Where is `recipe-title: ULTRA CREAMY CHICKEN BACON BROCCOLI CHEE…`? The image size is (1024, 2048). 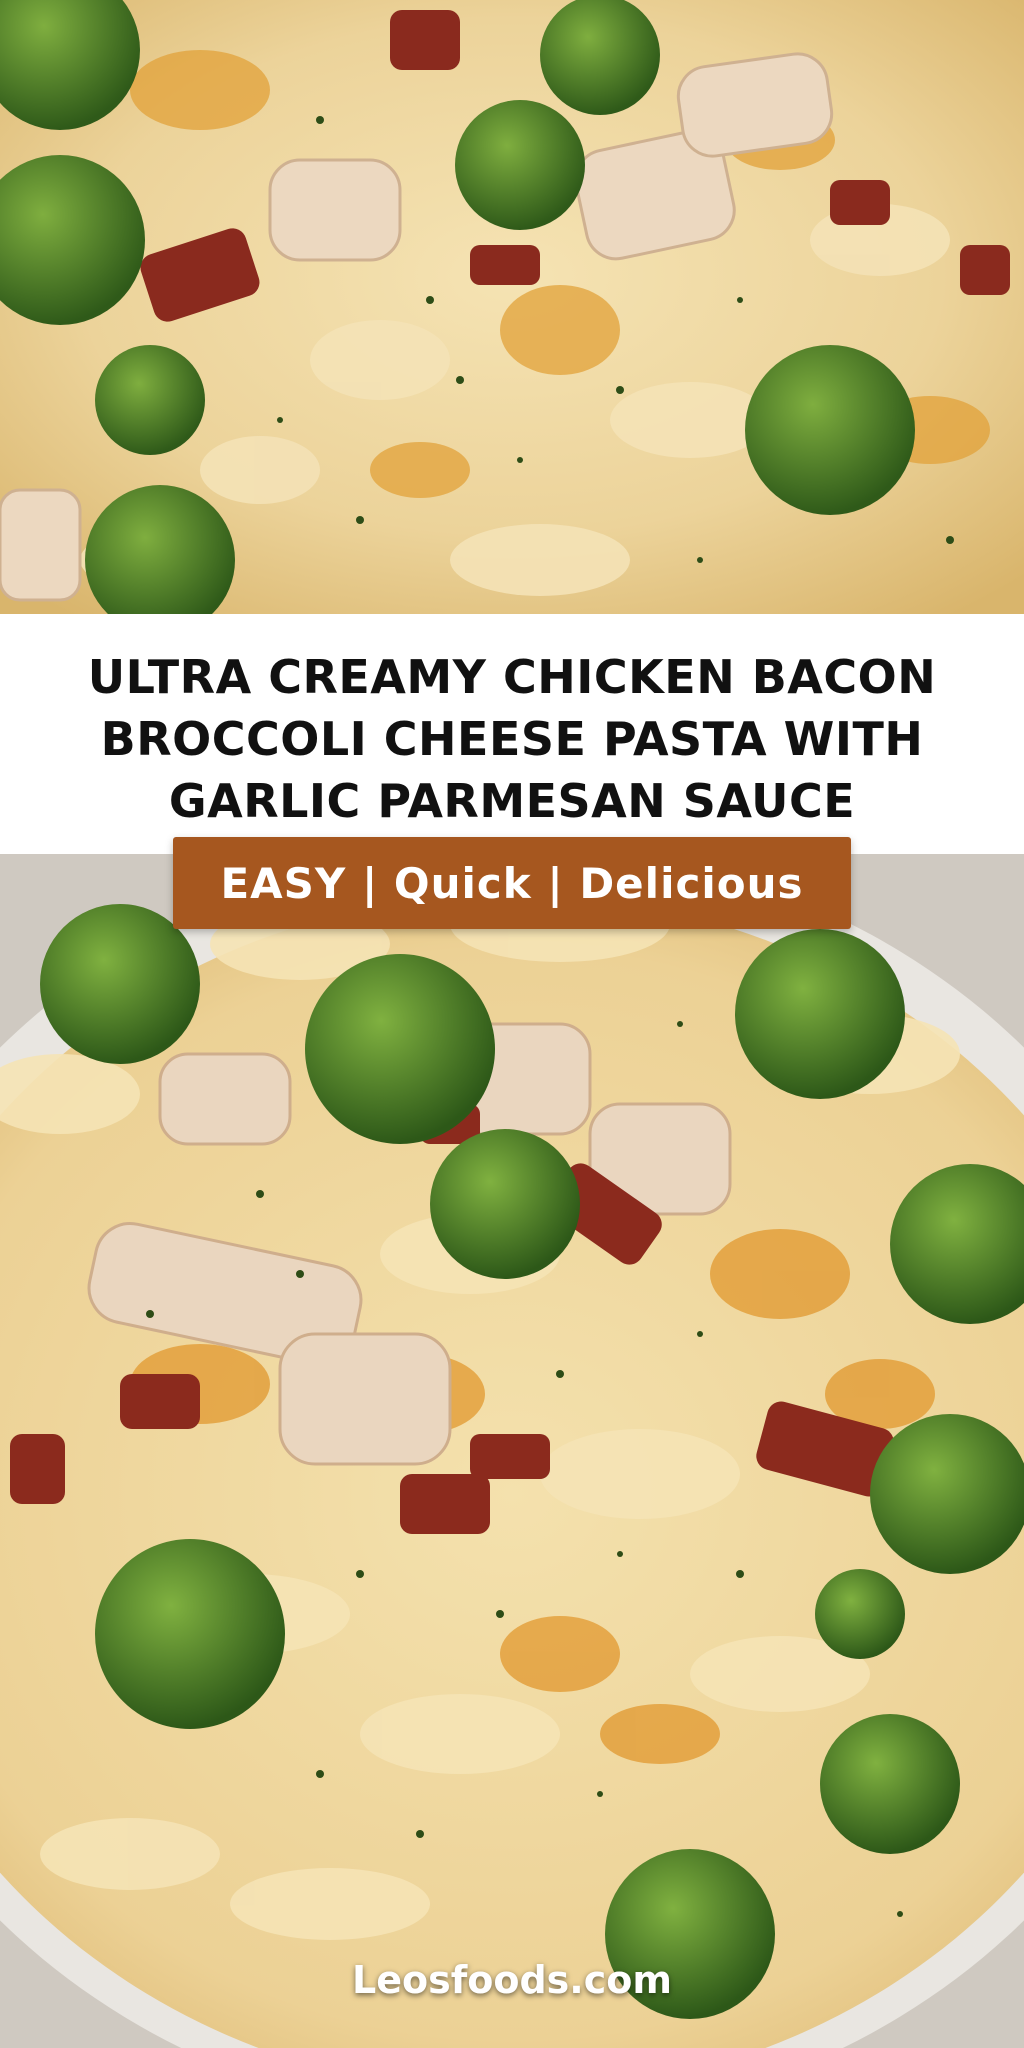 recipe-title: ULTRA CREAMY CHICKEN BACON BROCCOLI CHEE… is located at coordinates (512, 739).